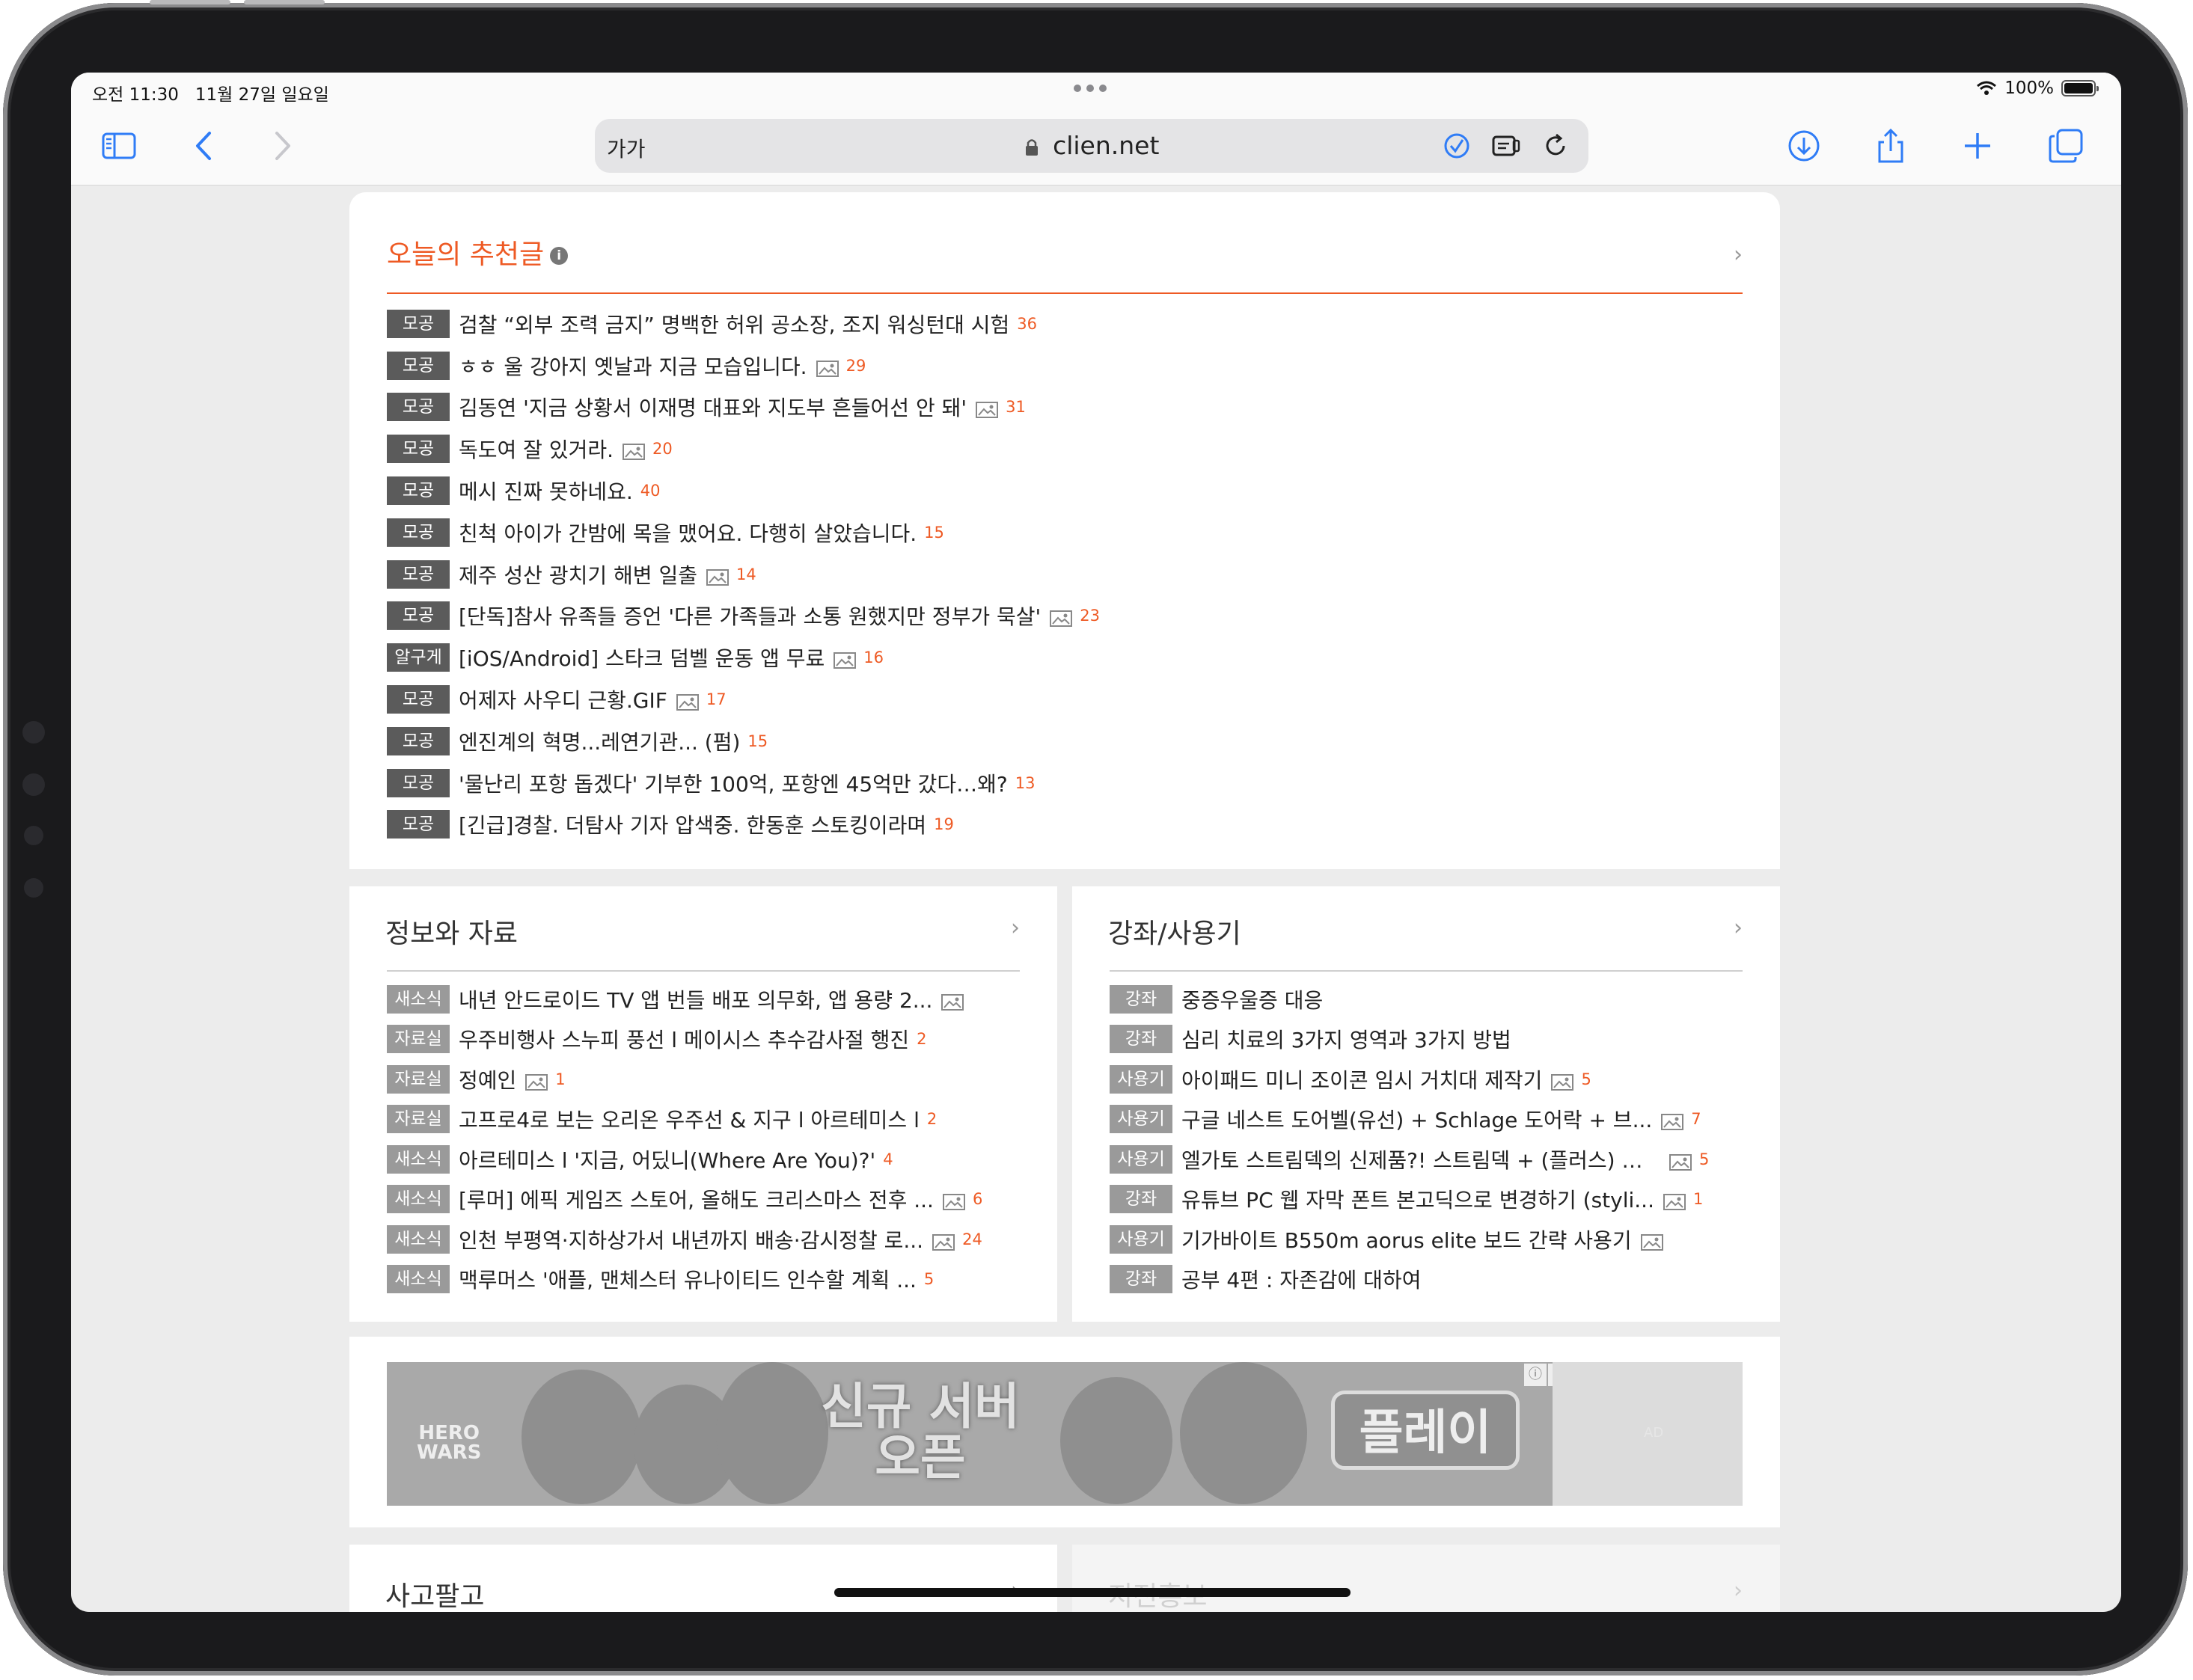 This screenshot has height=1680, width=2193. I want to click on post-title-link: [iOS/Android] 스타크 덤벨 운동 앱 무료, so click(642, 657).